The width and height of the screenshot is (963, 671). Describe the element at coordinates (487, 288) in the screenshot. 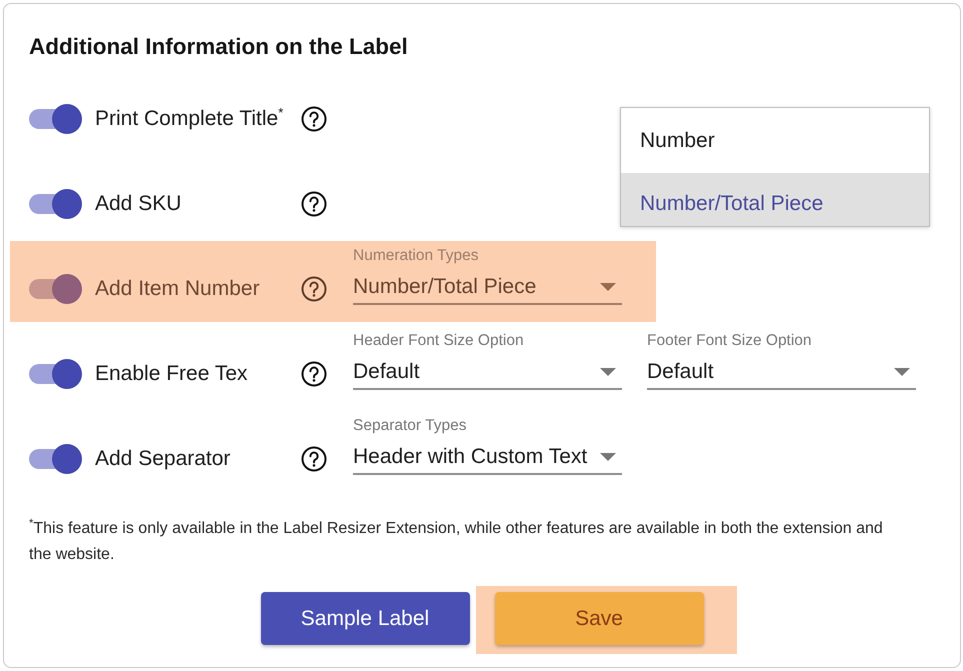

I see `dropdown-field: Number/Total Piece` at that location.